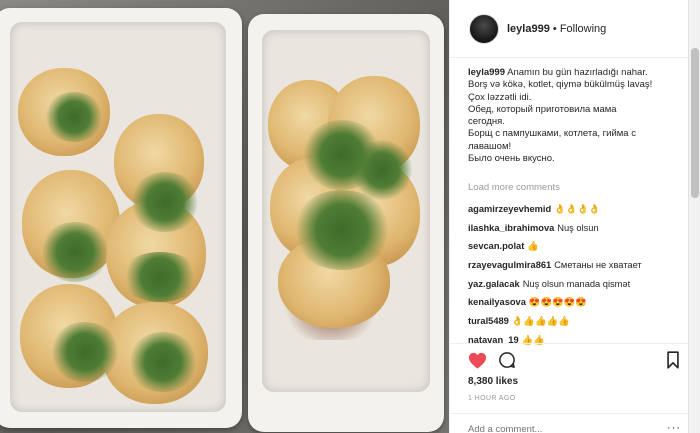 This screenshot has height=433, width=700. What do you see at coordinates (583, 29) in the screenshot?
I see `following-button: Following` at bounding box center [583, 29].